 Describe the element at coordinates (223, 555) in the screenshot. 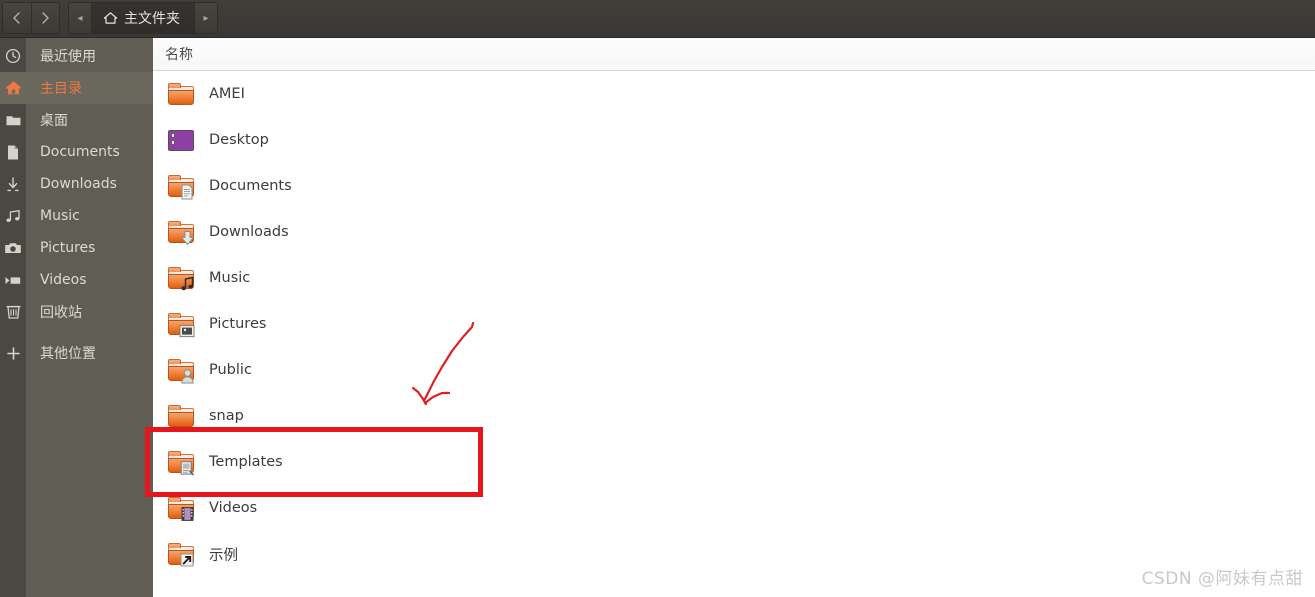

I see `file-name: 示例` at that location.